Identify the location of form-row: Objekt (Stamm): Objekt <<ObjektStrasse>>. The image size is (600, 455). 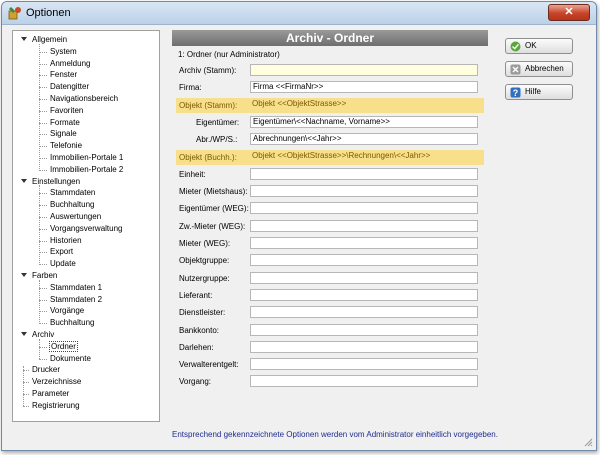
(330, 105).